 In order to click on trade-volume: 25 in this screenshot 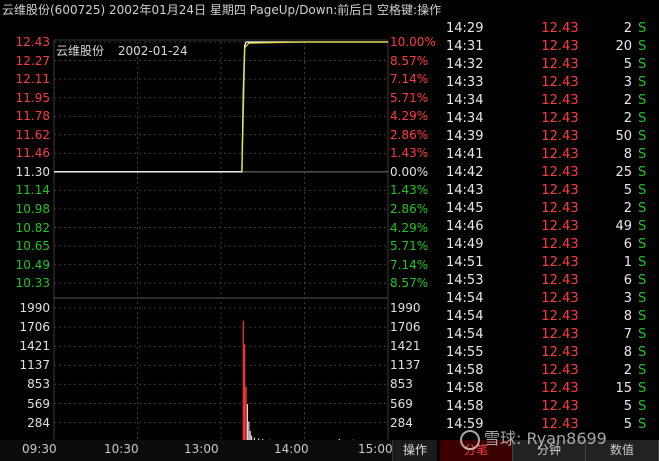, I will do `click(623, 172)`.